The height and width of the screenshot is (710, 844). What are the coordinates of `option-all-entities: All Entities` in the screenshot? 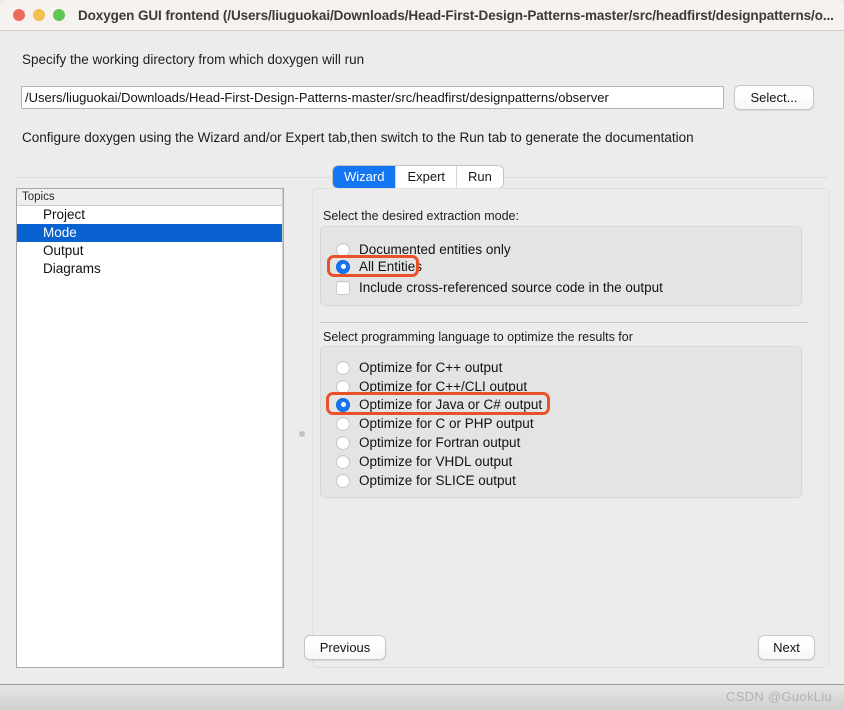 It's located at (379, 266).